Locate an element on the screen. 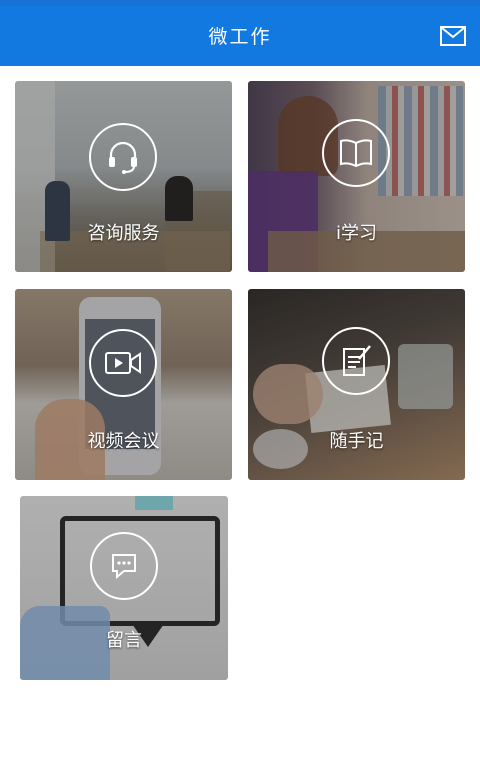  notepad-pen-icon is located at coordinates (356, 361).